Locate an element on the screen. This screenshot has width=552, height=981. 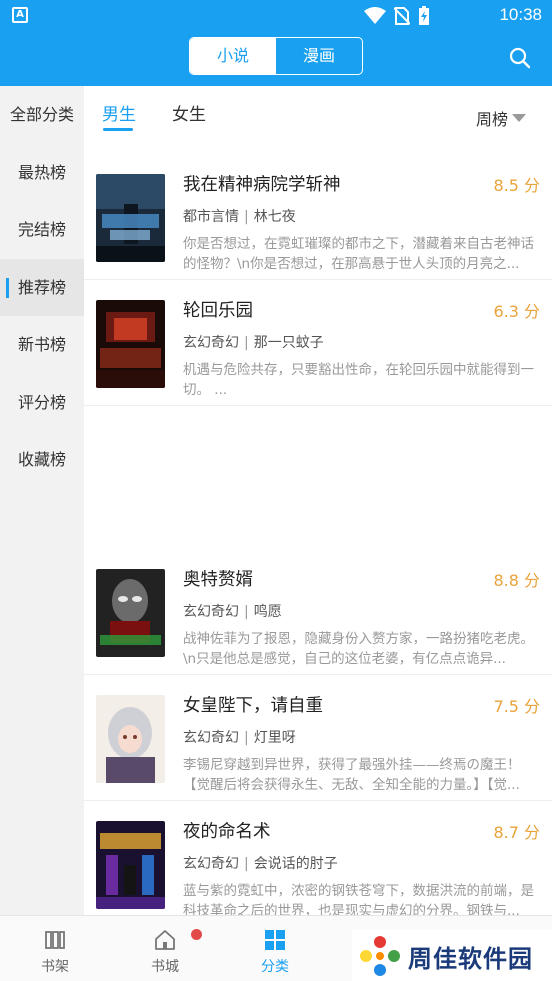
book-meta: 玄幻奇幻 | 灯里呀 is located at coordinates (239, 738).